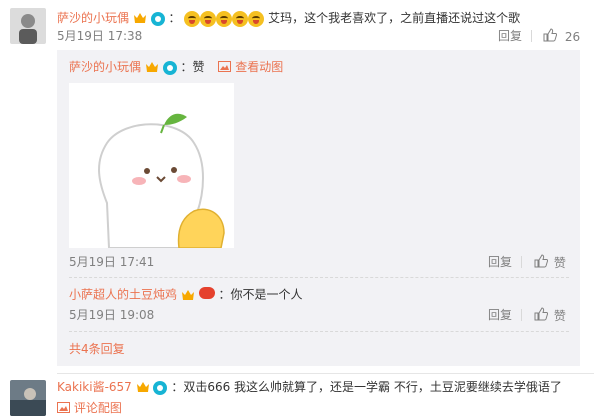 The width and height of the screenshot is (594, 419). I want to click on comment-text: 双击666 我这么帅就算了，还是一学霸 不行，土豆泥要继续去学俄语了, so click(372, 387).